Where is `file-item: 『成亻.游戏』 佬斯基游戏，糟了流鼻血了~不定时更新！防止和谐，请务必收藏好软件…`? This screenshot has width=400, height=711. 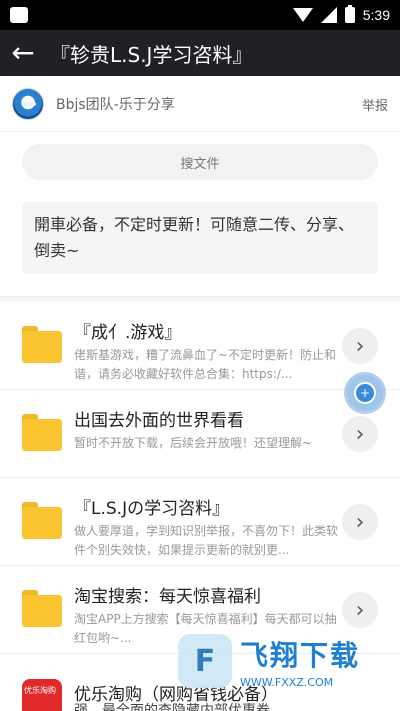
file-item: 『成亻.游戏』 佬斯基游戏，糟了流鼻血了~不定时更新！防止和谐，请务必收藏好软件… is located at coordinates (200, 346).